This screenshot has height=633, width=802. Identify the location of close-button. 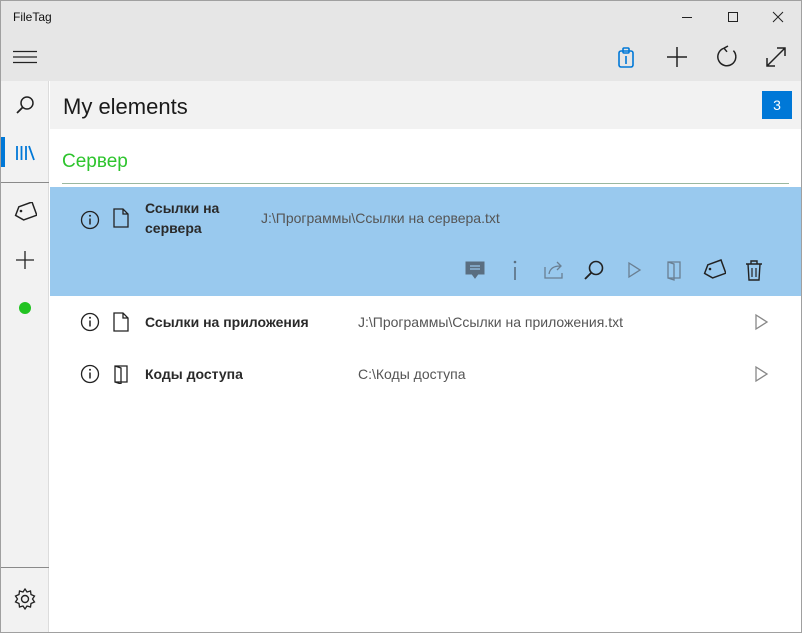
(778, 17).